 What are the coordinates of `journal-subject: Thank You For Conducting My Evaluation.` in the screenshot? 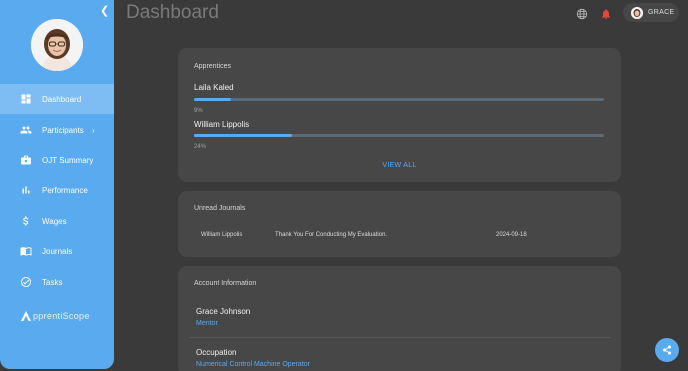 It's located at (331, 235).